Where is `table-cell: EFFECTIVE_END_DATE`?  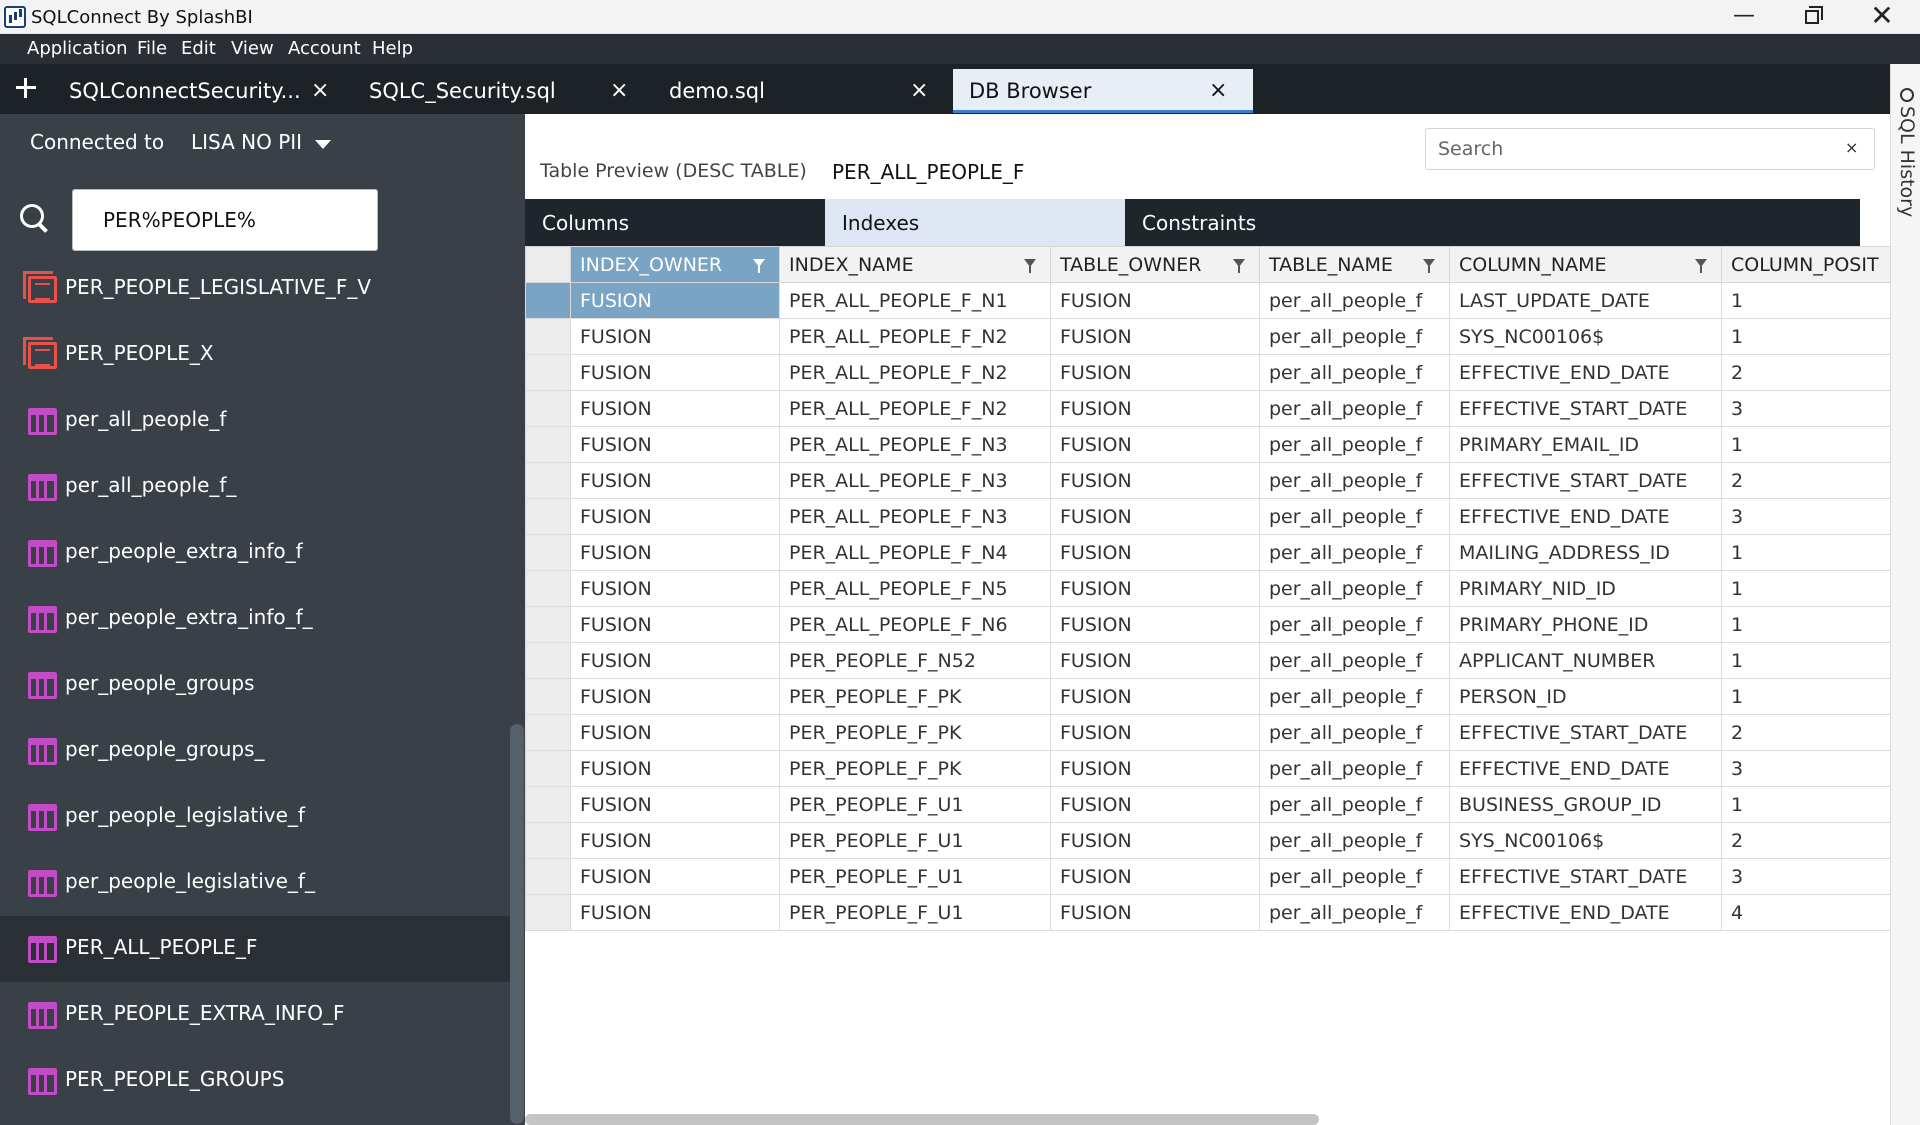 table-cell: EFFECTIVE_END_DATE is located at coordinates (1585, 516).